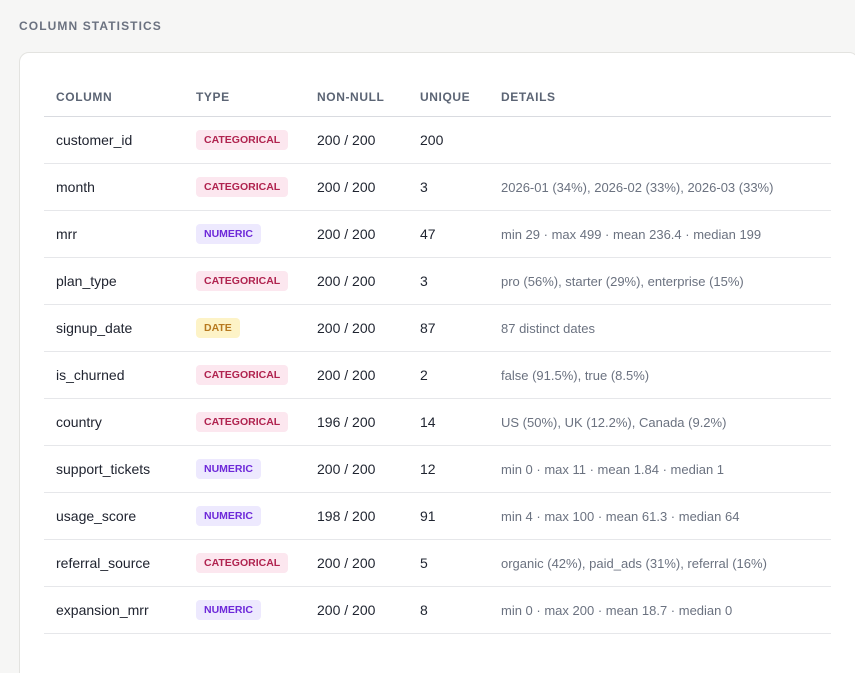  Describe the element at coordinates (114, 187) in the screenshot. I see `column-name: month` at that location.